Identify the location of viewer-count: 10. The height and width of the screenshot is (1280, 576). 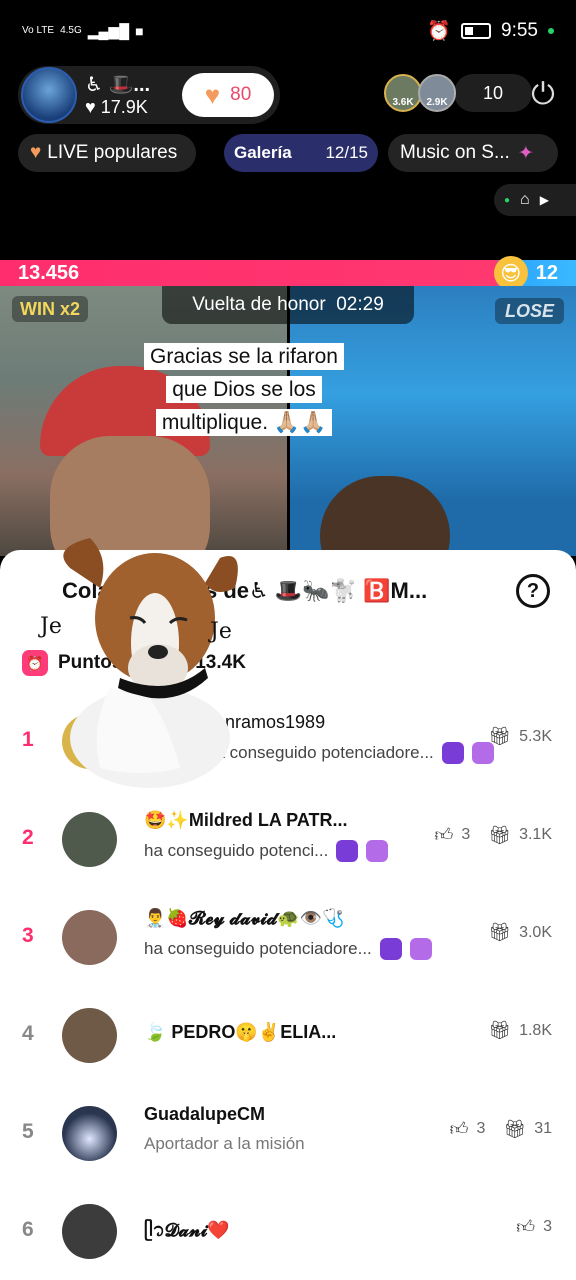
(493, 93).